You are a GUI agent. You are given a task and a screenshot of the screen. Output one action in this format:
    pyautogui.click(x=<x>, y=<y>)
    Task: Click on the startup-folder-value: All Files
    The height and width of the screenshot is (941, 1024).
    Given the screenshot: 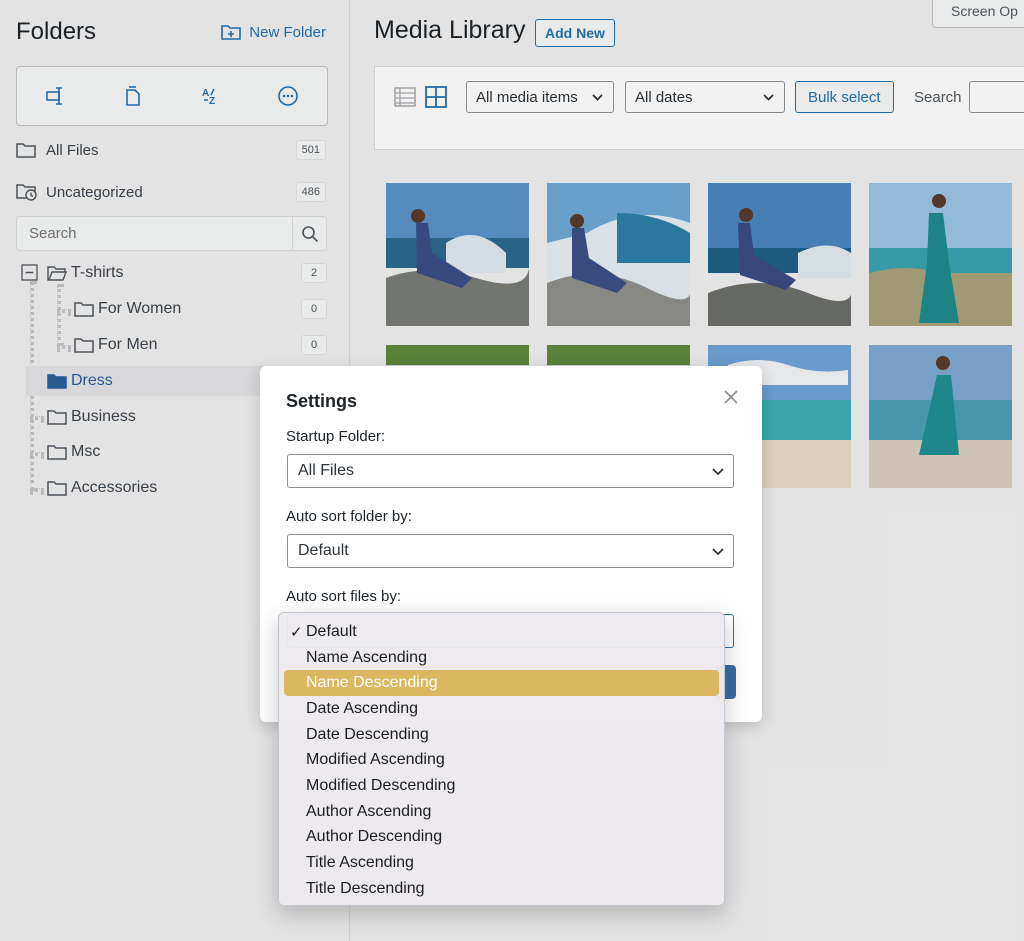 What is the action you would take?
    pyautogui.click(x=326, y=470)
    